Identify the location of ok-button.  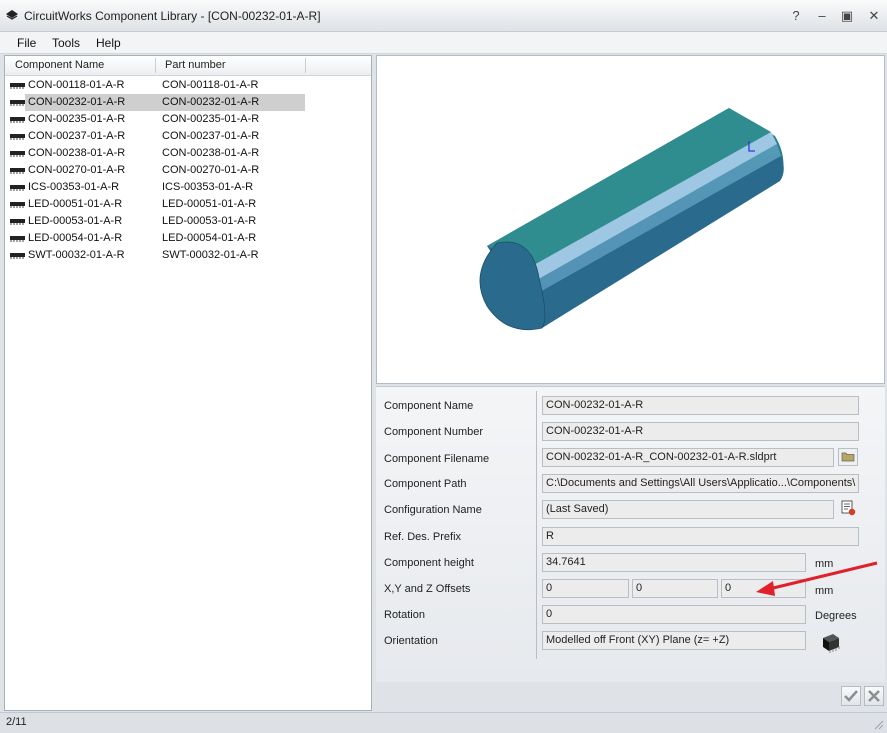
(851, 696).